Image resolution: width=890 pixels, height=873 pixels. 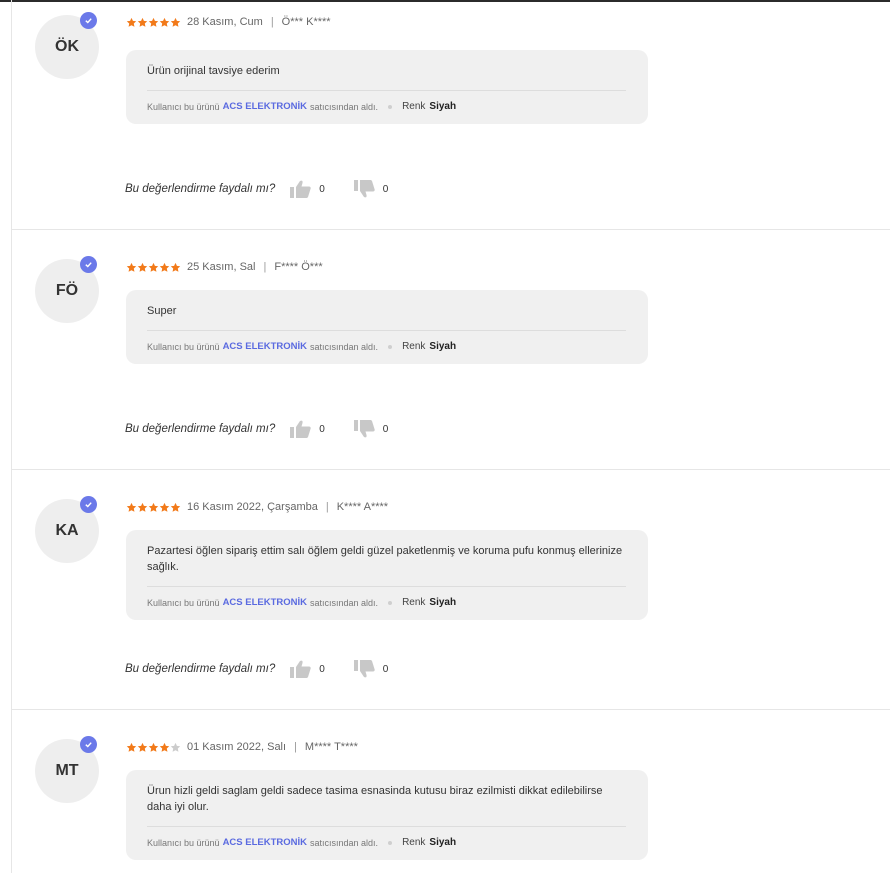 I want to click on avatar-initials: KA, so click(x=67, y=530).